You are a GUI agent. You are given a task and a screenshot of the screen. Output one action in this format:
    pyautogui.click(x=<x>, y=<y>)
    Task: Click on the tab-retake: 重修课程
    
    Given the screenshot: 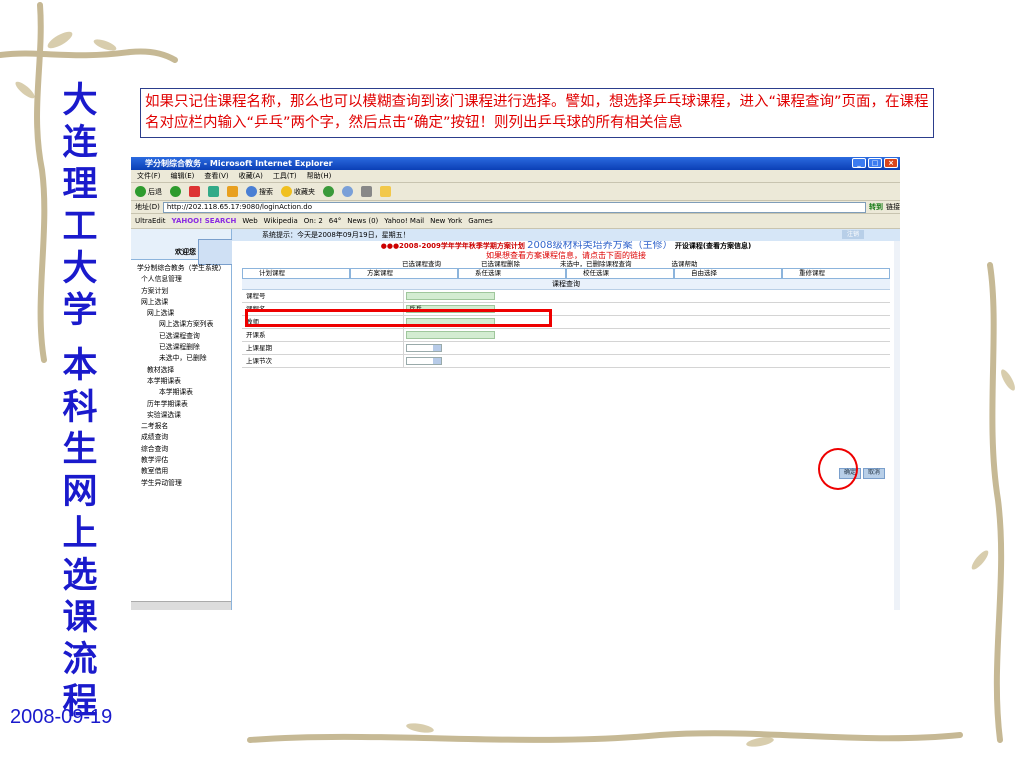 What is the action you would take?
    pyautogui.click(x=836, y=273)
    